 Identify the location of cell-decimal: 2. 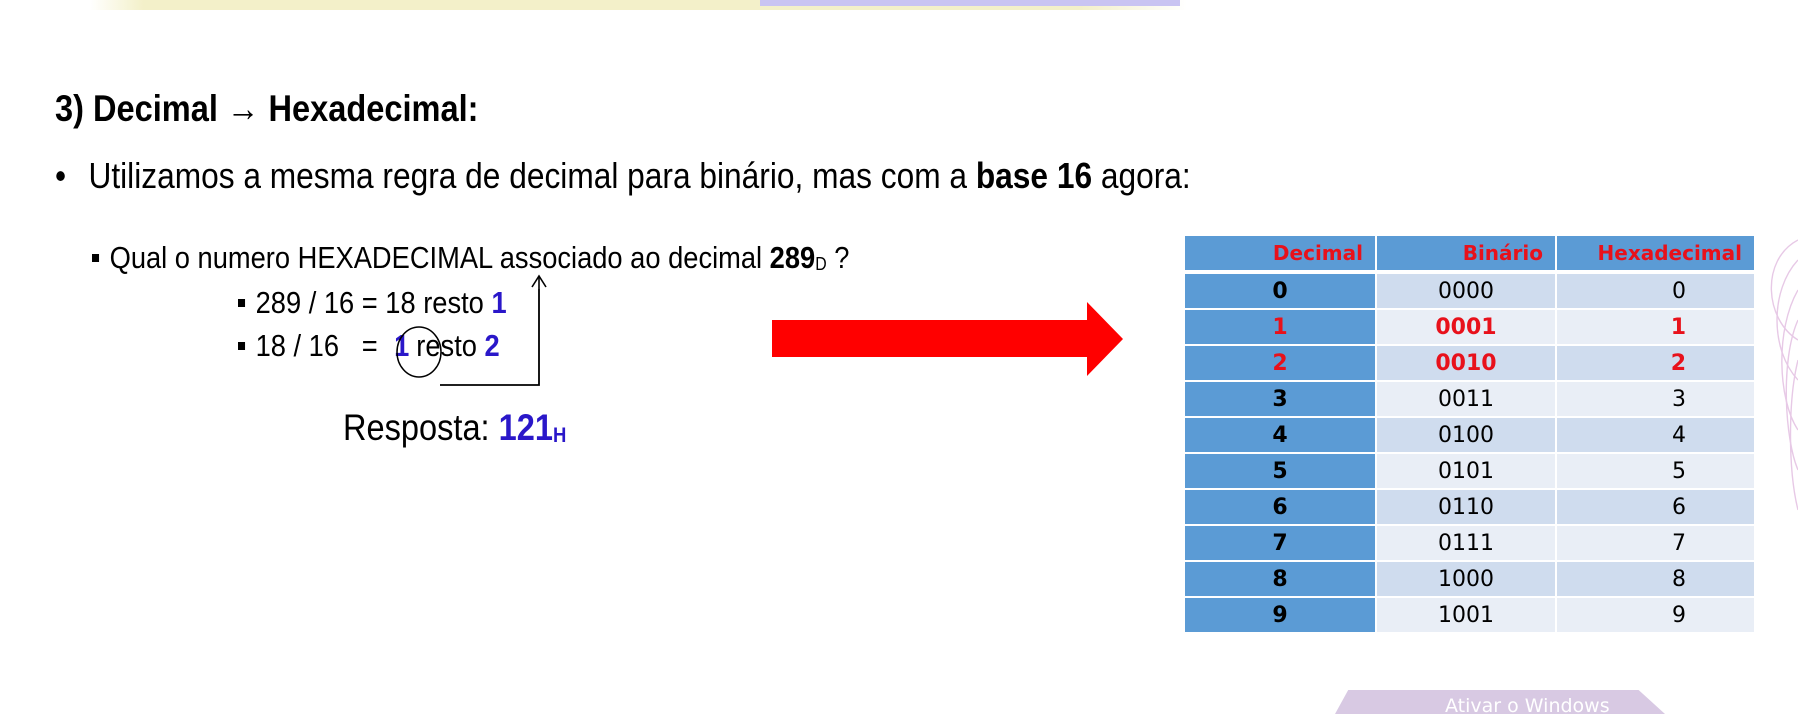
(1280, 363).